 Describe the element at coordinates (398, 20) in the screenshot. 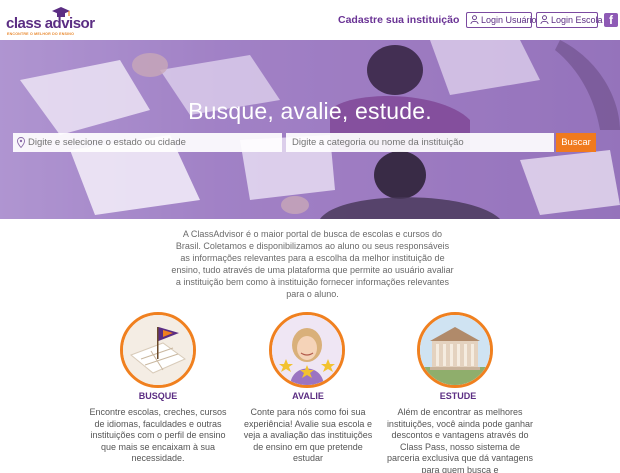

I see `register-institution-link: Cadastre sua instituição` at that location.